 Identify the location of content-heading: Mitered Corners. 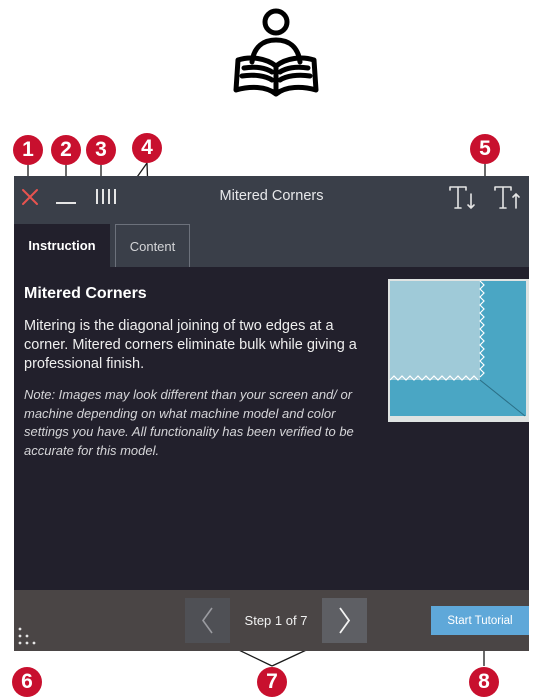
(85, 293).